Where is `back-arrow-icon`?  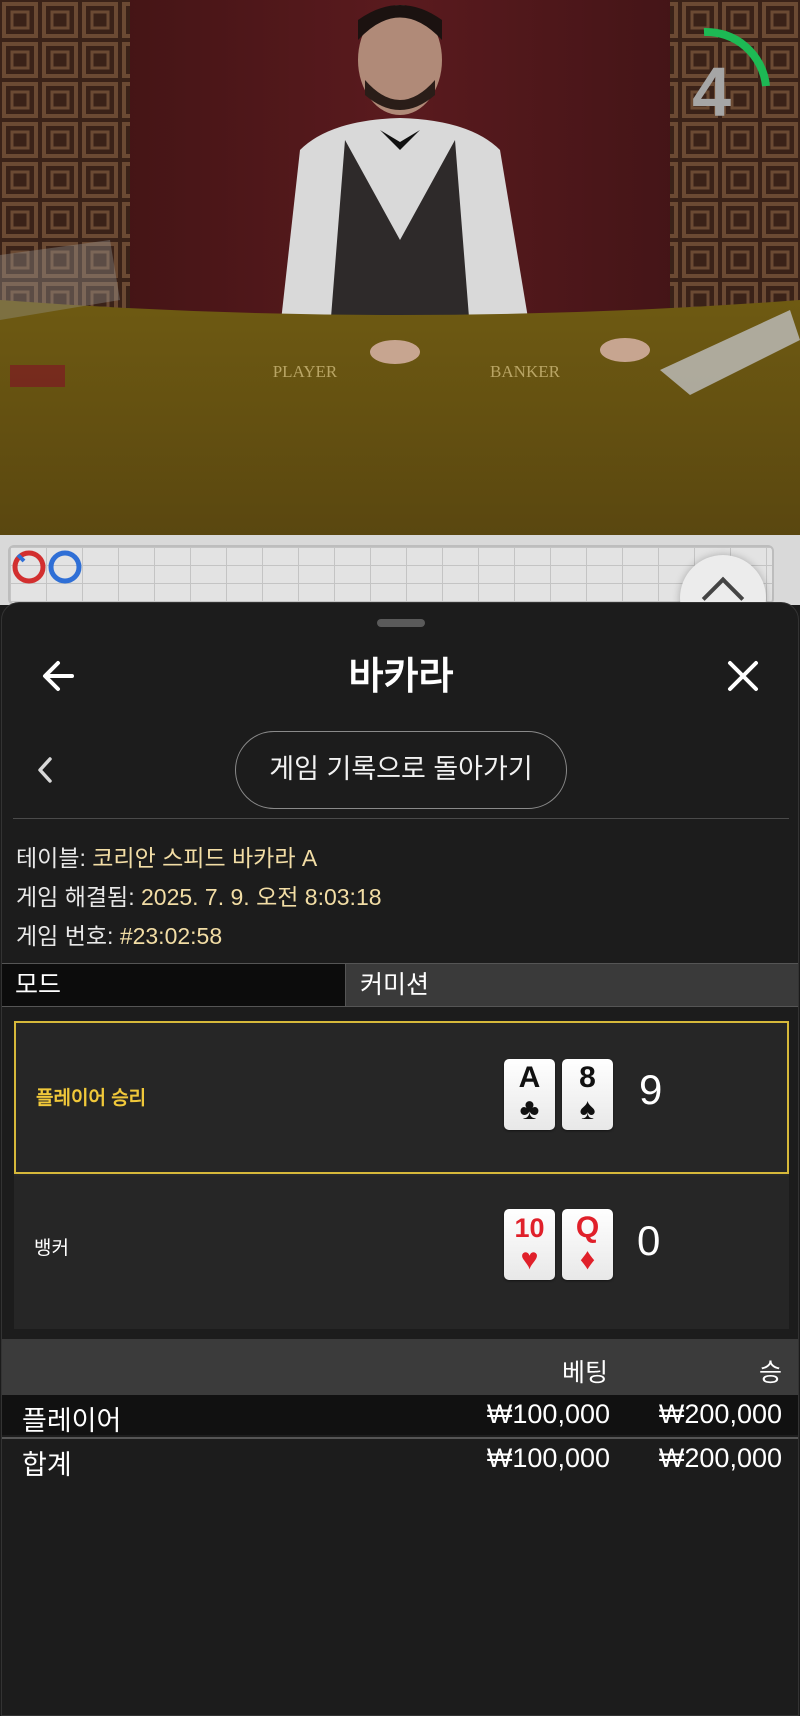 back-arrow-icon is located at coordinates (59, 676).